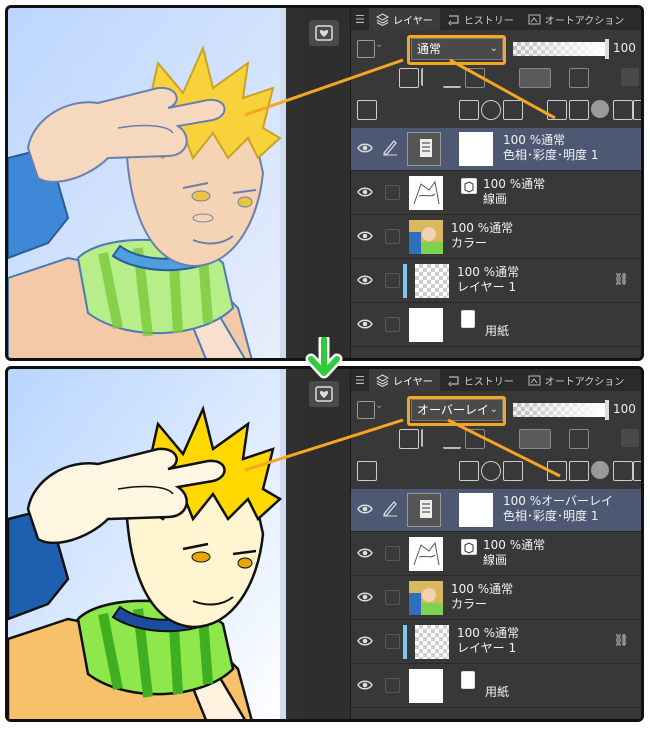 This screenshot has width=650, height=730. What do you see at coordinates (469, 243) in the screenshot?
I see `layer-name: カラー` at bounding box center [469, 243].